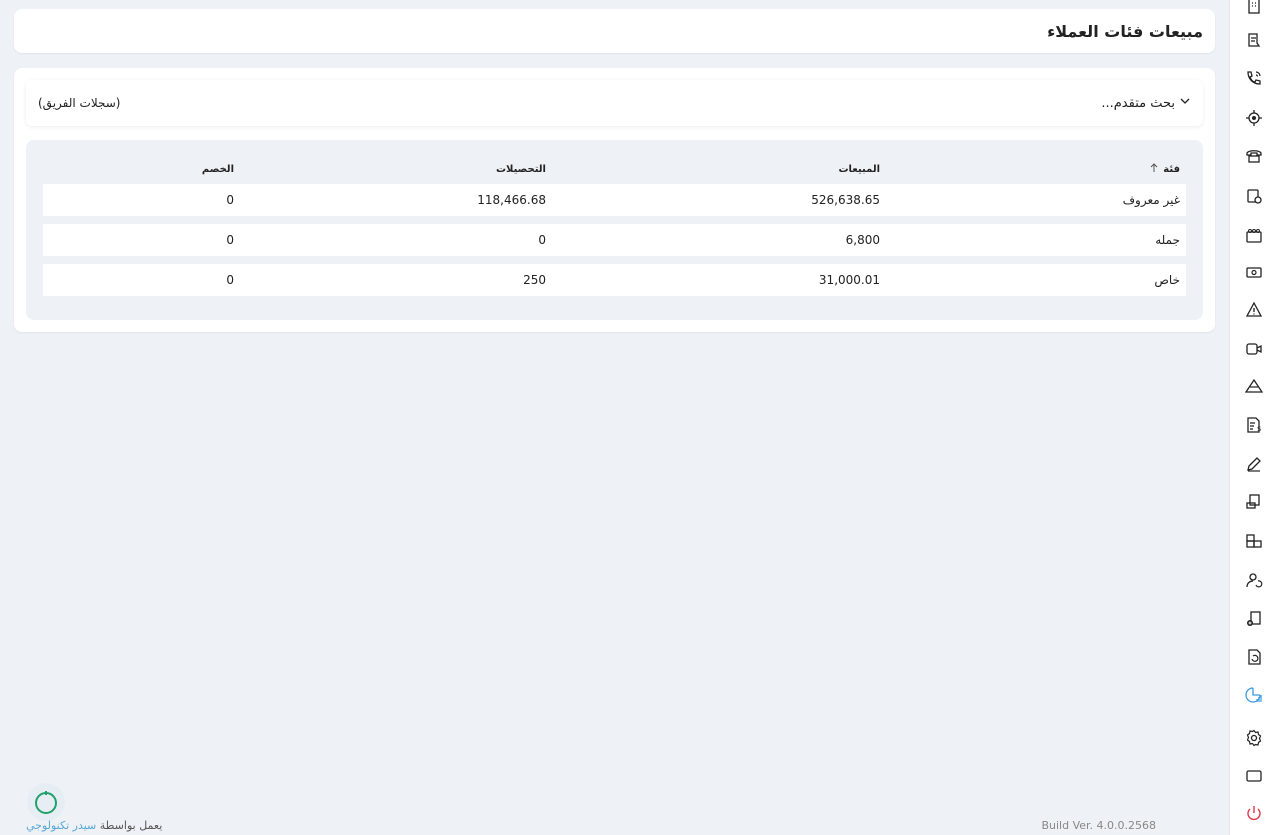 Image resolution: width=1276 pixels, height=835 pixels. I want to click on building-icon, so click(1254, 8).